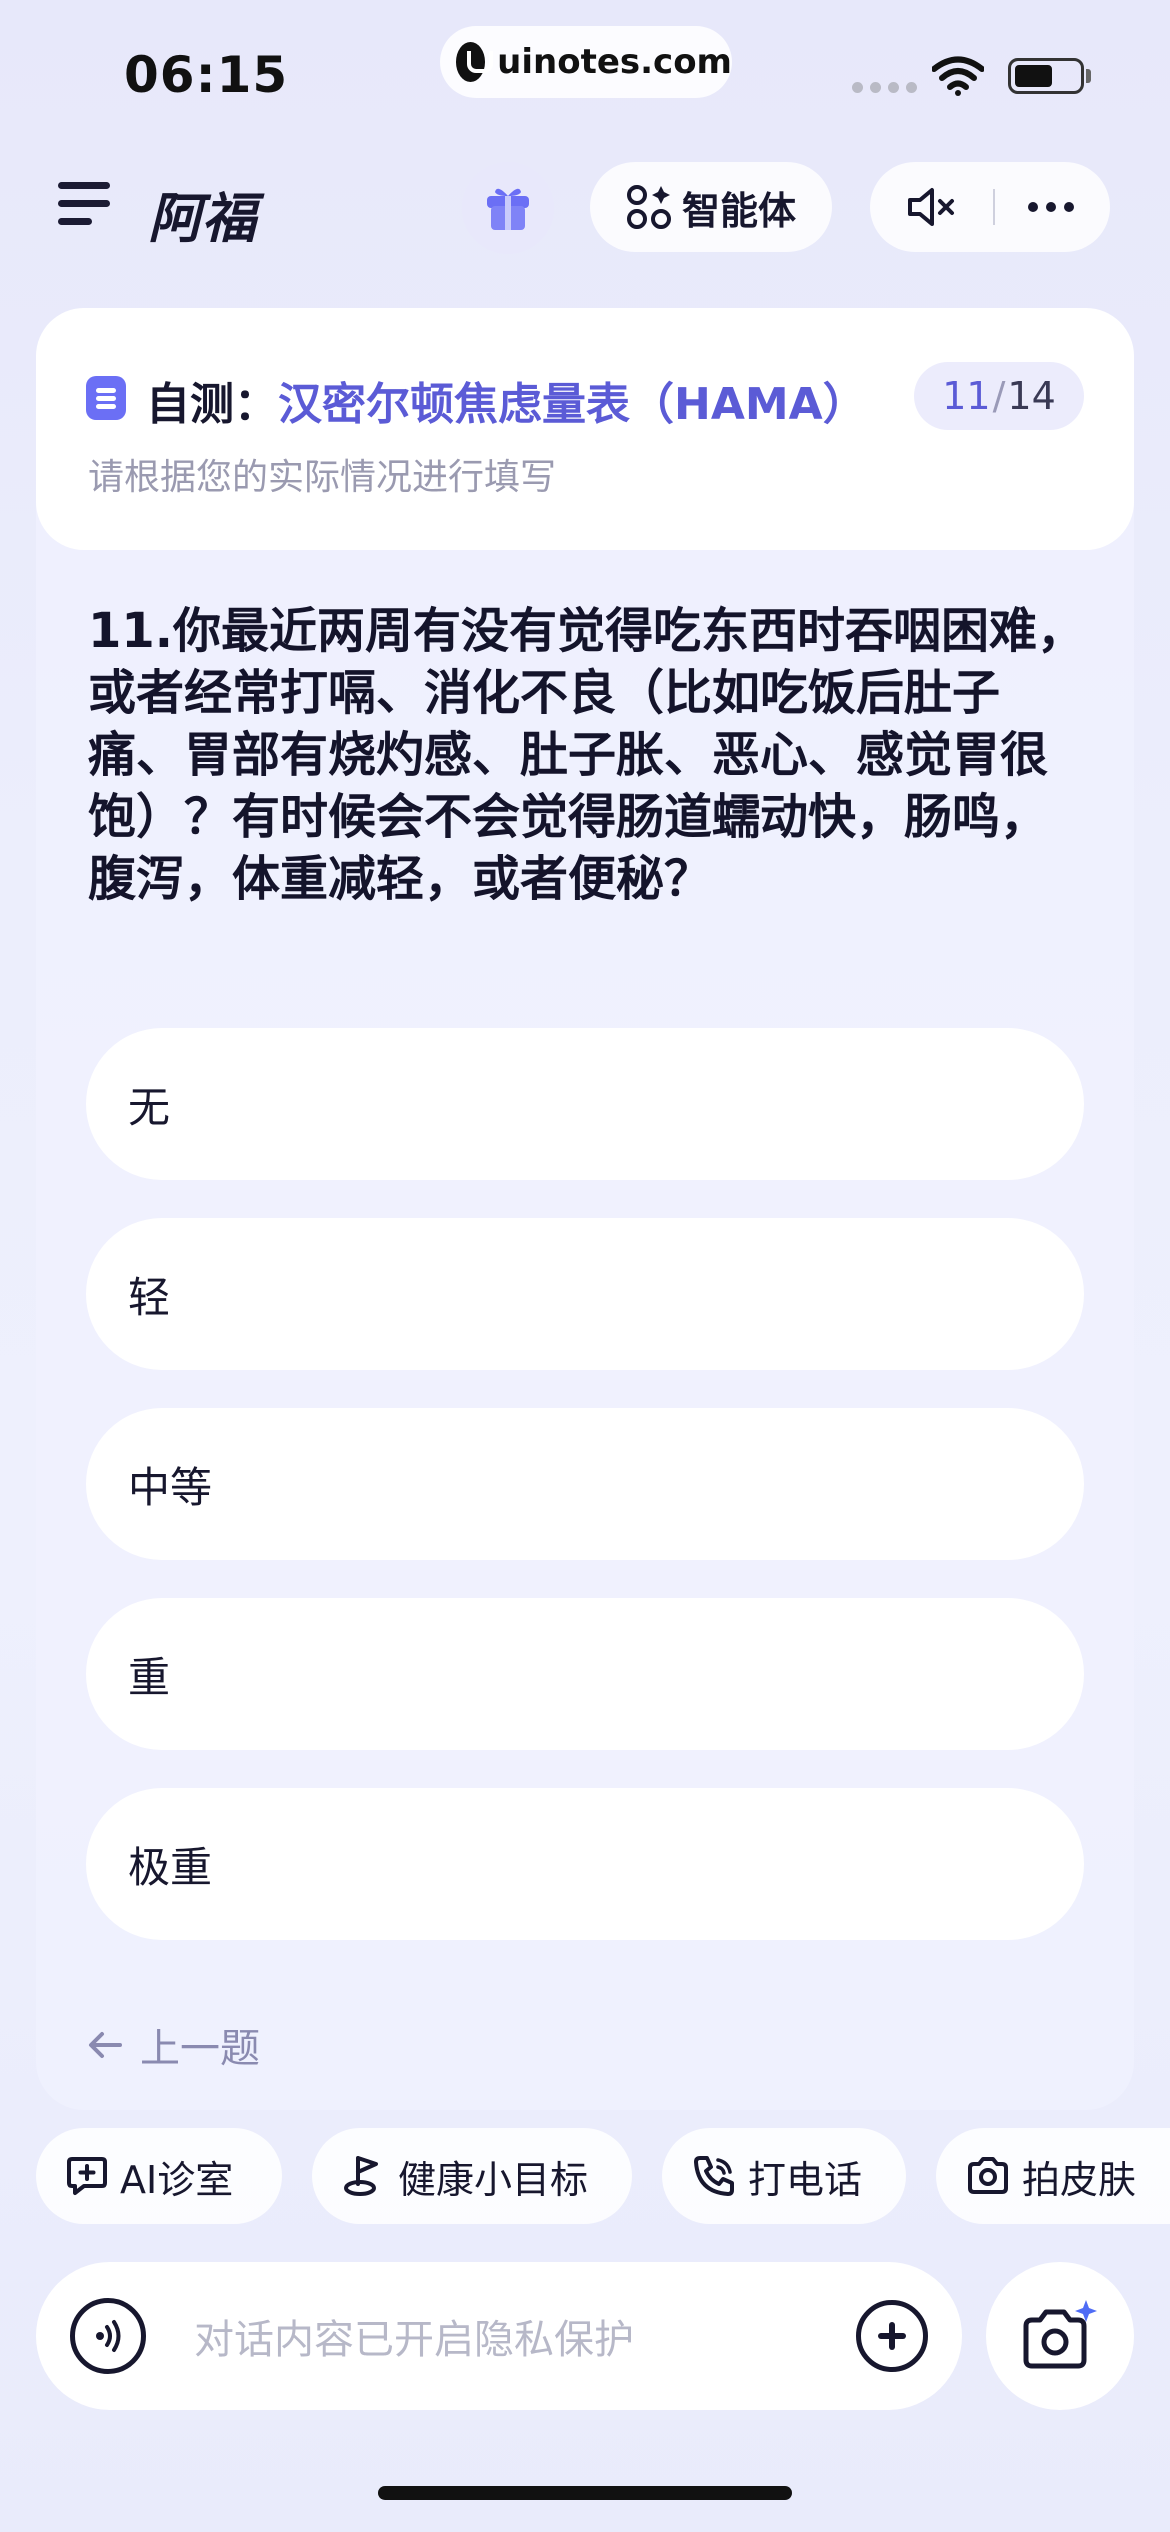  What do you see at coordinates (525, 2336) in the screenshot?
I see `chat-input: 对话内容已开启隐私保护` at bounding box center [525, 2336].